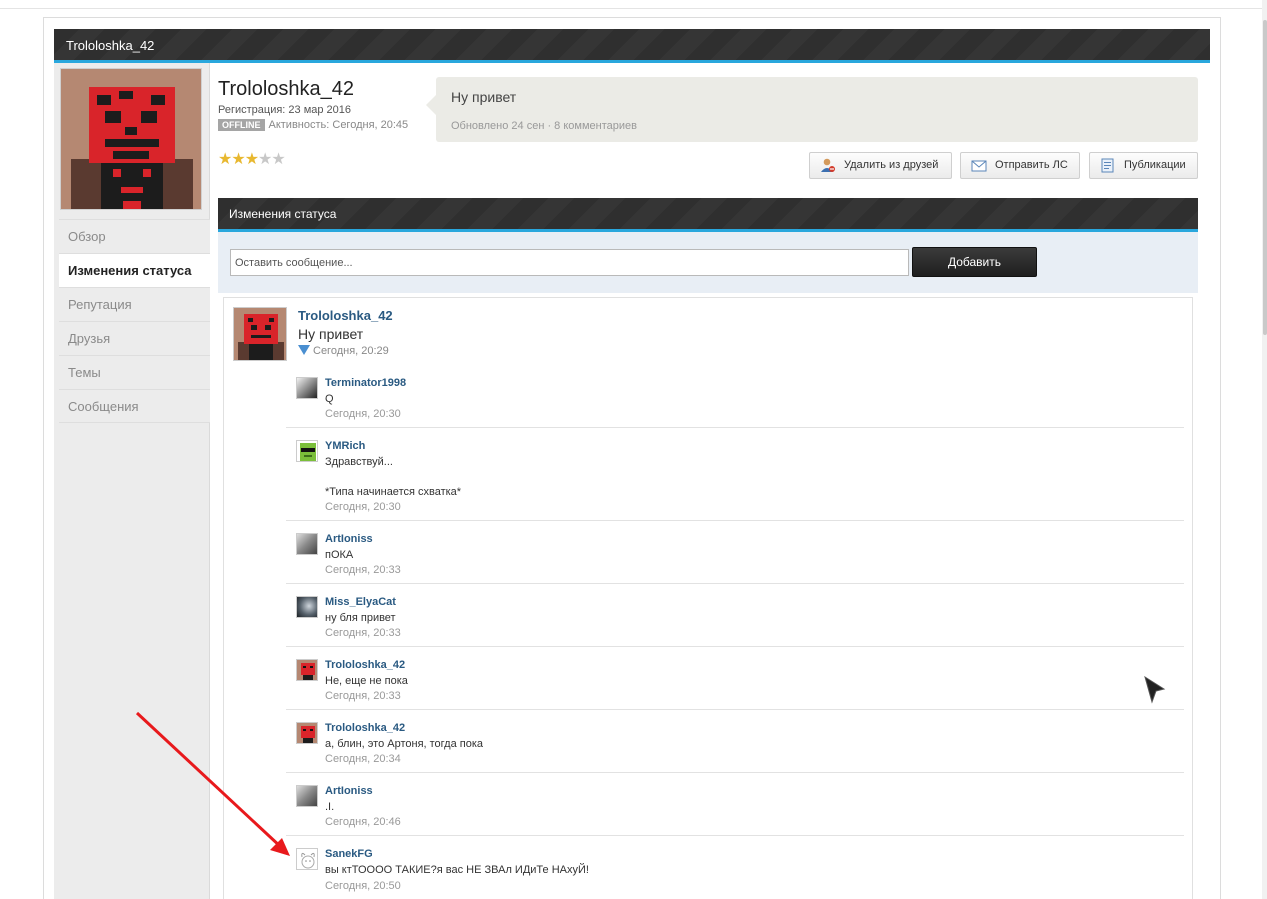 The height and width of the screenshot is (899, 1267). Describe the element at coordinates (979, 166) in the screenshot. I see `envelope-icon` at that location.